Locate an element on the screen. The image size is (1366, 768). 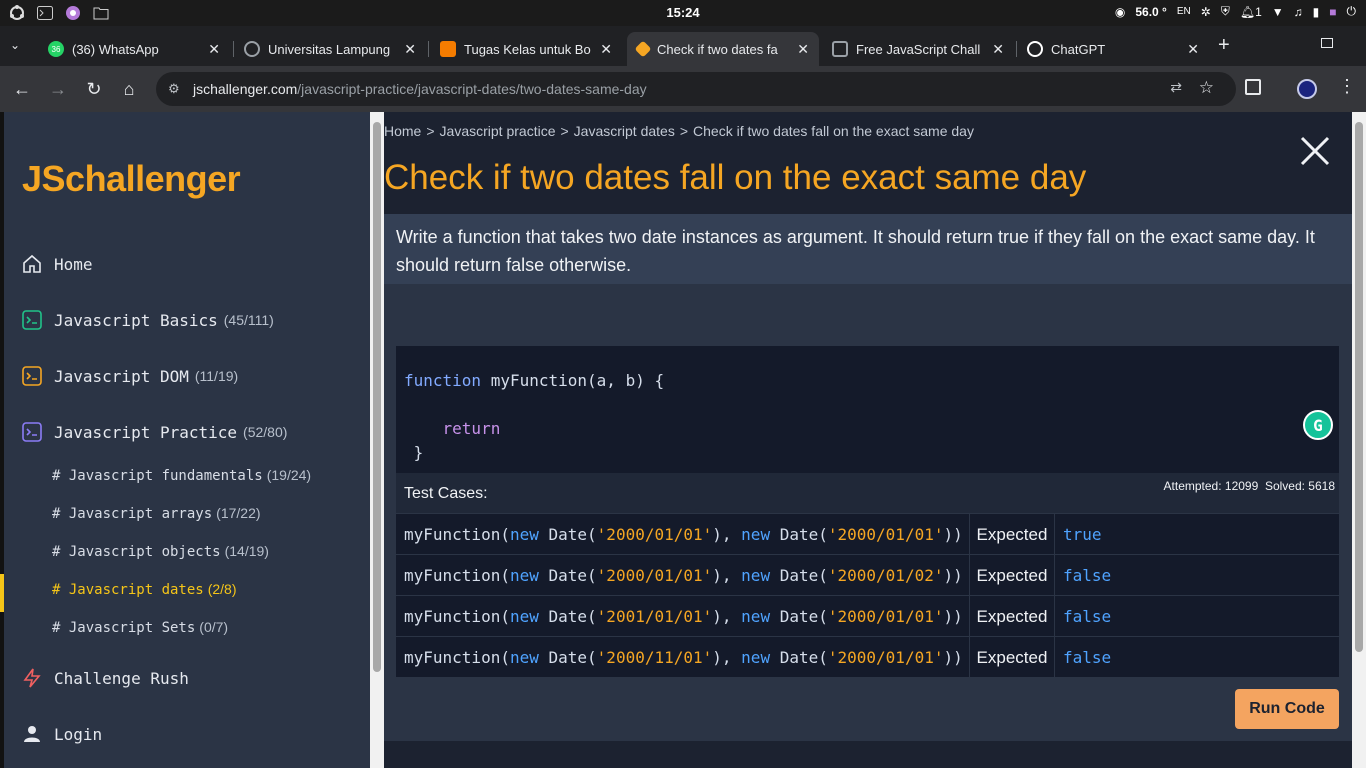
extensions-icon is located at coordinates (1253, 87).